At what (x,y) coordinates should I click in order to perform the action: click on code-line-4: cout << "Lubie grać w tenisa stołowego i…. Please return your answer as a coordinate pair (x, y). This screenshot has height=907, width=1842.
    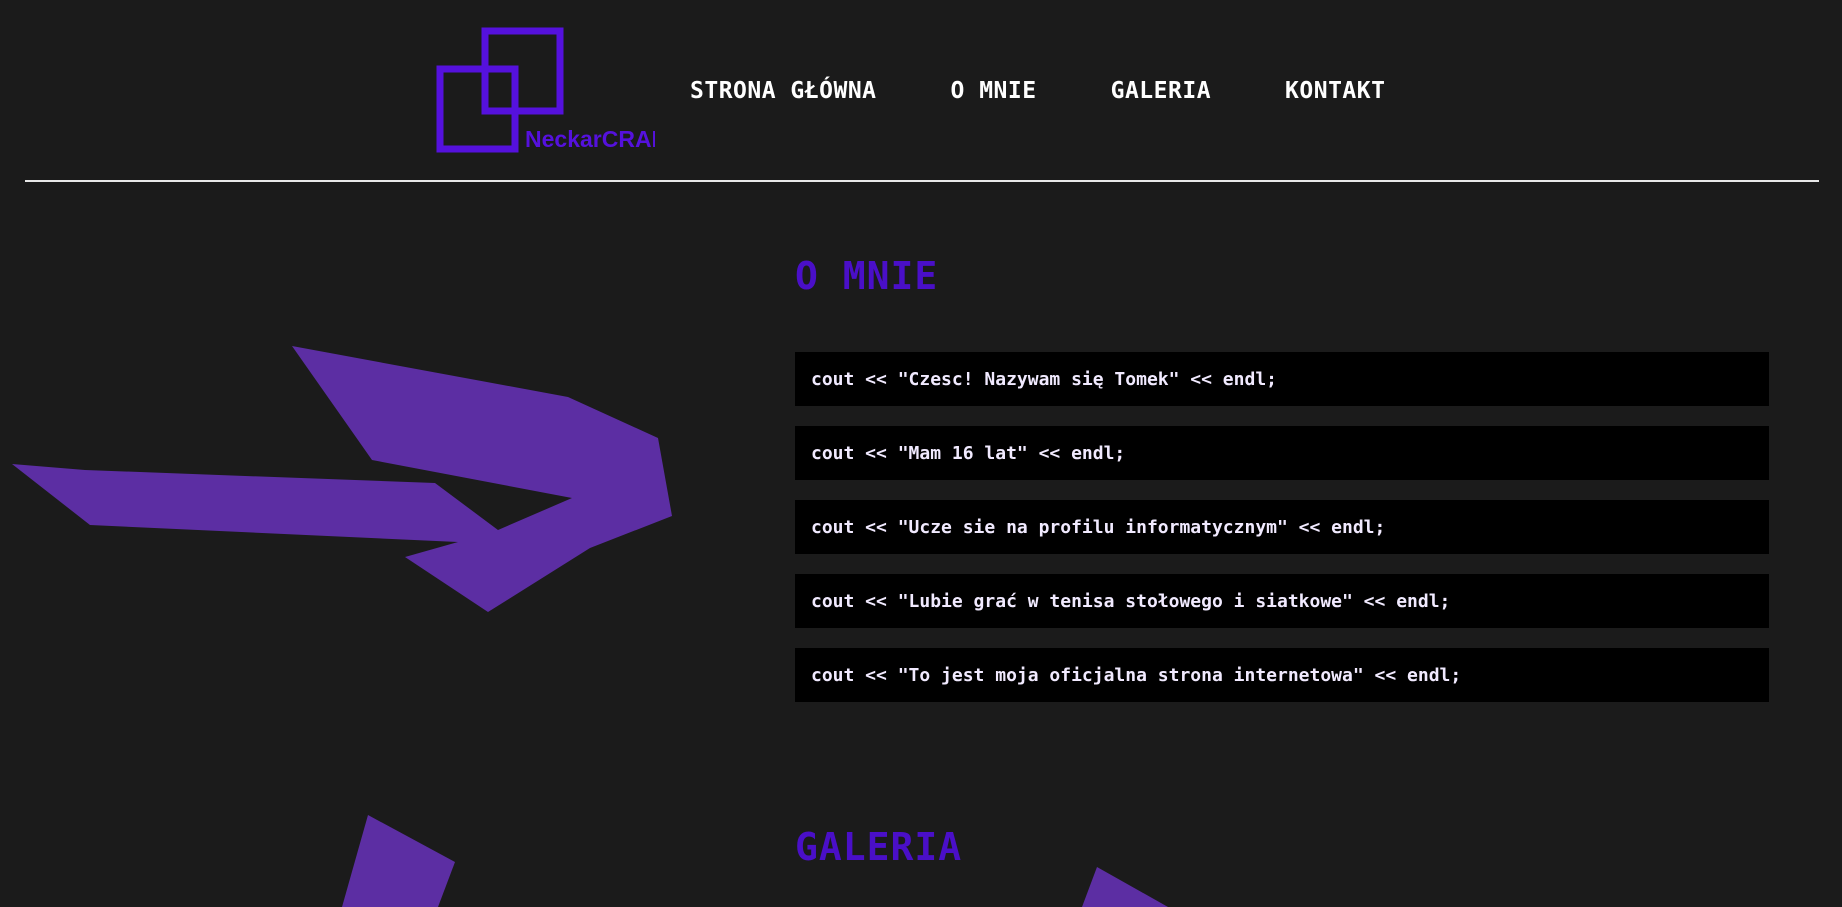
    Looking at the image, I should click on (1282, 601).